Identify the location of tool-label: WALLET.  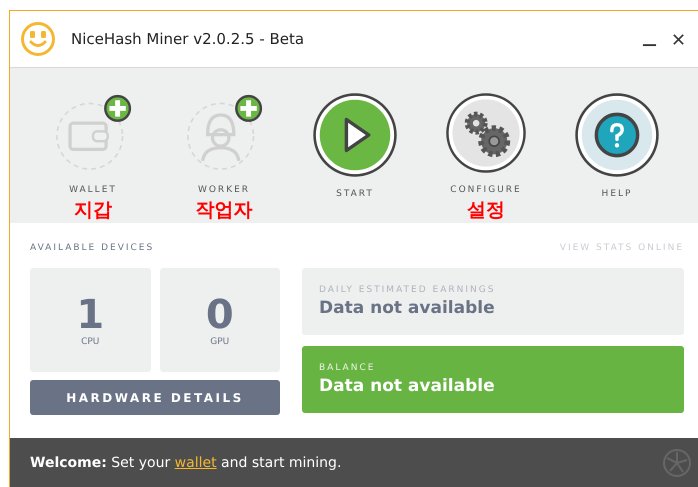
(93, 190).